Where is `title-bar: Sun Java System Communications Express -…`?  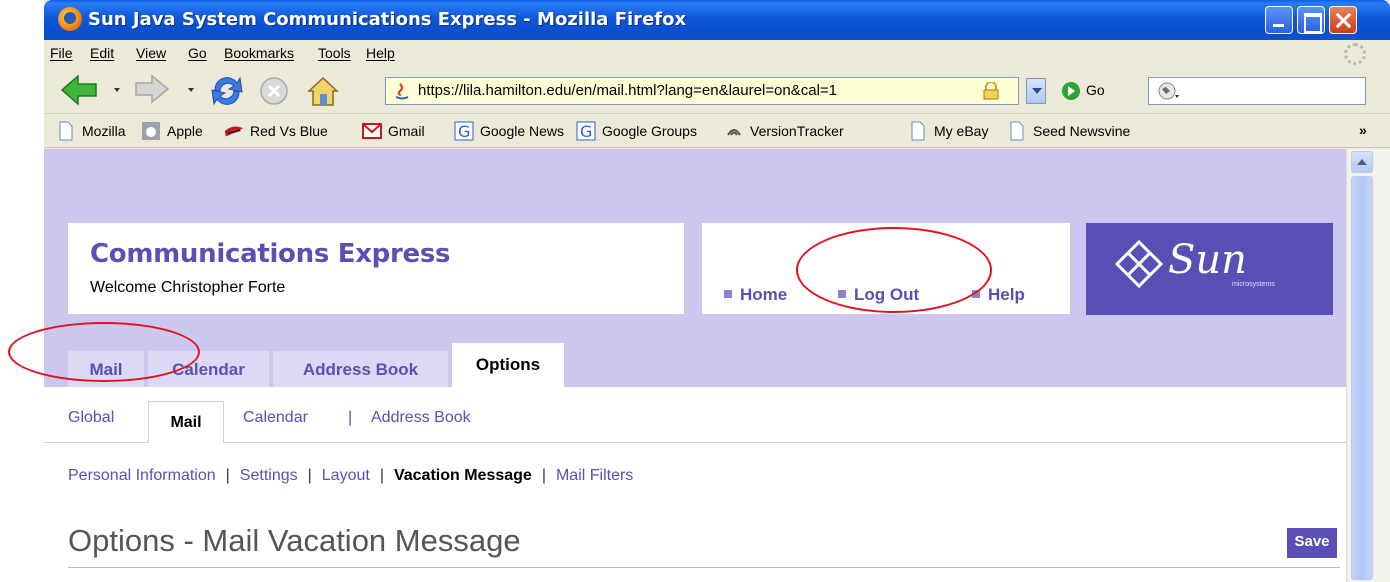
title-bar: Sun Java System Communications Express -… is located at coordinates (717, 20).